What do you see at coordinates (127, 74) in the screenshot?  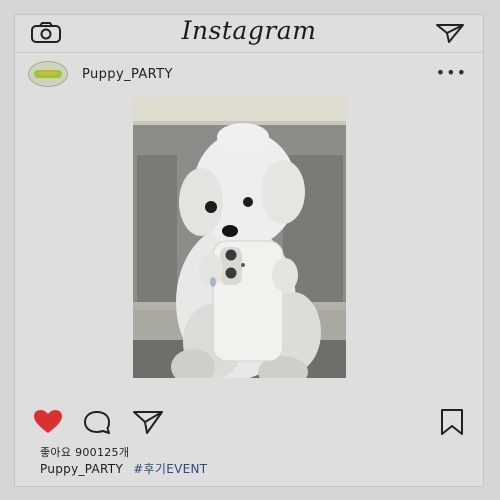 I see `post-username: Puppy_PARTY` at bounding box center [127, 74].